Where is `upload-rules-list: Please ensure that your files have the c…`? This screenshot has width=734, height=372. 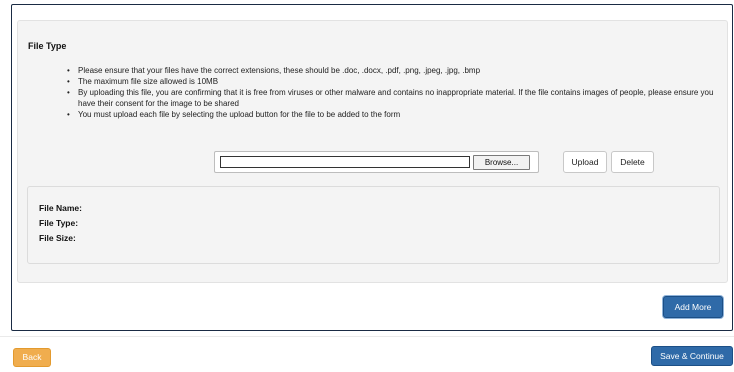 upload-rules-list: Please ensure that your files have the c… is located at coordinates (392, 92).